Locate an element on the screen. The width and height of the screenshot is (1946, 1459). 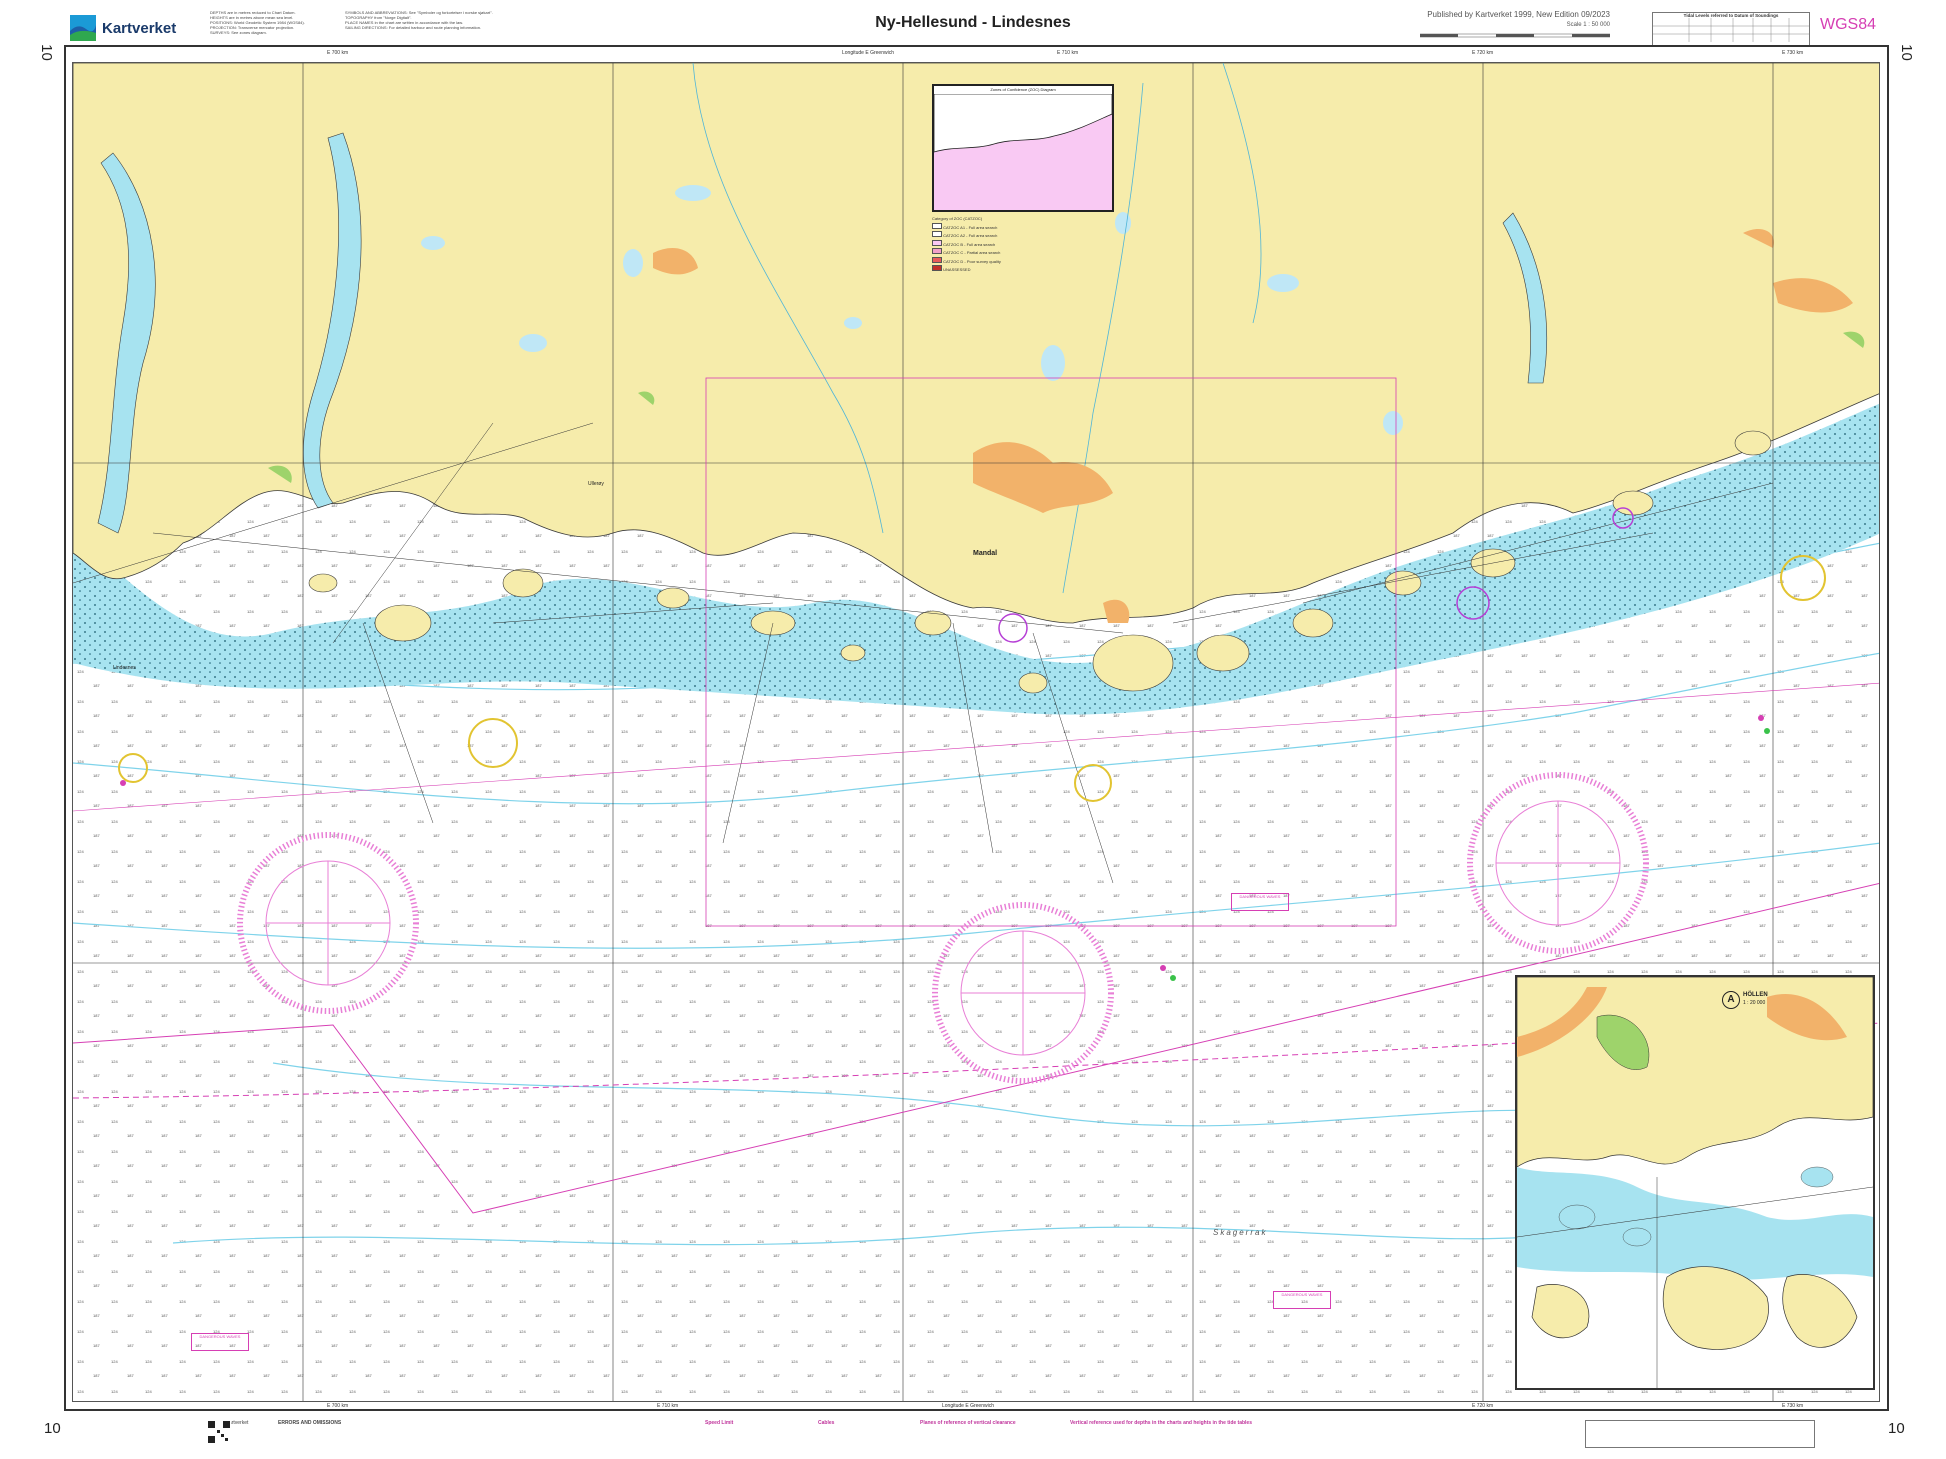
zoc-legend-item: UNASSESSED is located at coordinates (1032, 269).